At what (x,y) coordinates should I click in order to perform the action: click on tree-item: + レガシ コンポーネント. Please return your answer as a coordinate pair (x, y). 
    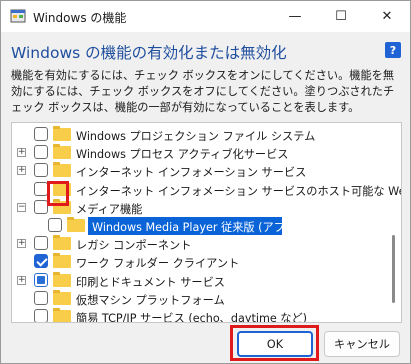
    Looking at the image, I should click on (202, 244).